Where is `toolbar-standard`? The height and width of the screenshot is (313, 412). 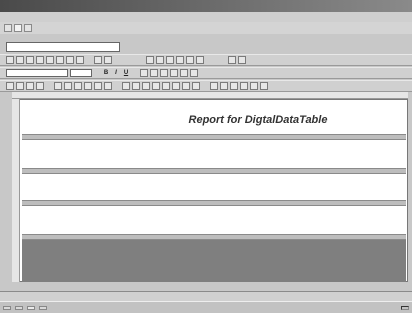 toolbar-standard is located at coordinates (206, 60).